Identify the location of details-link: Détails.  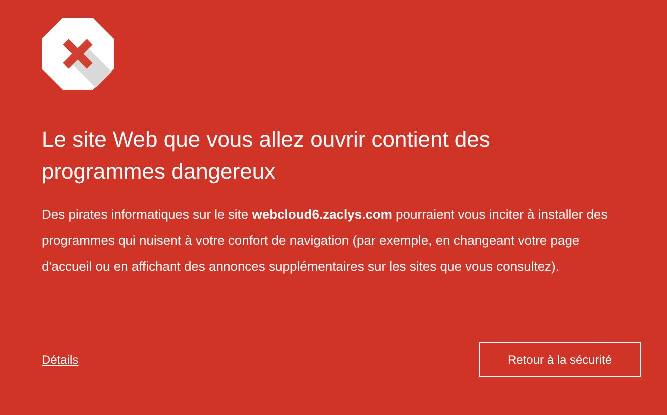
(60, 359).